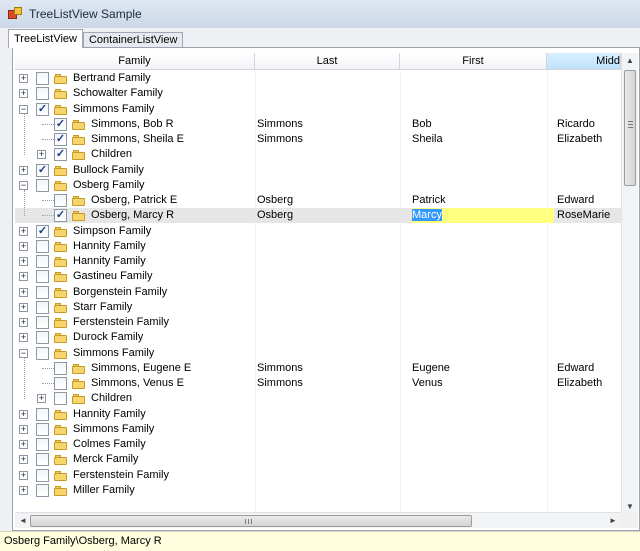  Describe the element at coordinates (580, 139) in the screenshot. I see `cell-middle: Elizabeth` at that location.